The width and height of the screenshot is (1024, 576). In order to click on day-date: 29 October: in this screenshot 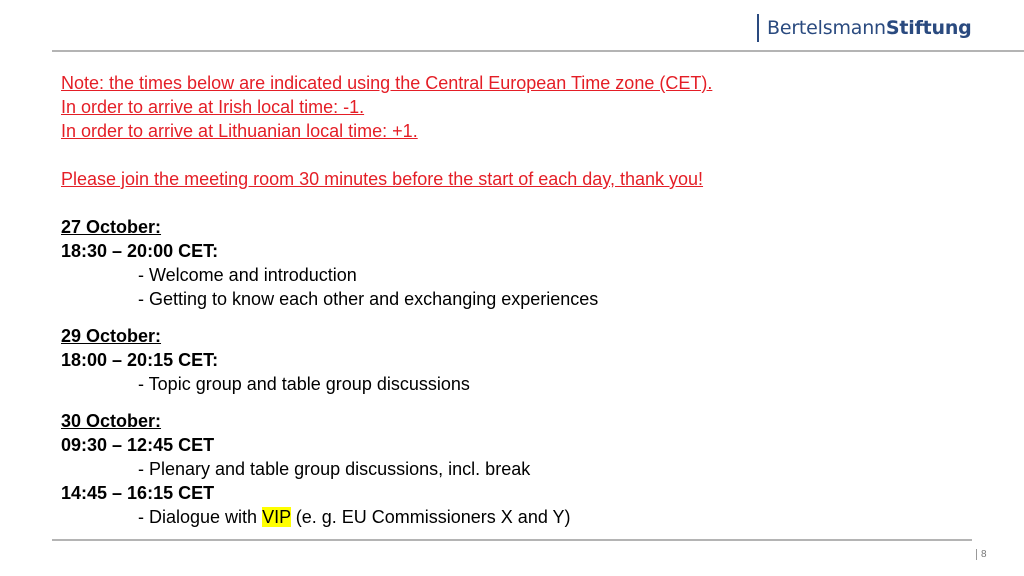, I will do `click(111, 336)`.